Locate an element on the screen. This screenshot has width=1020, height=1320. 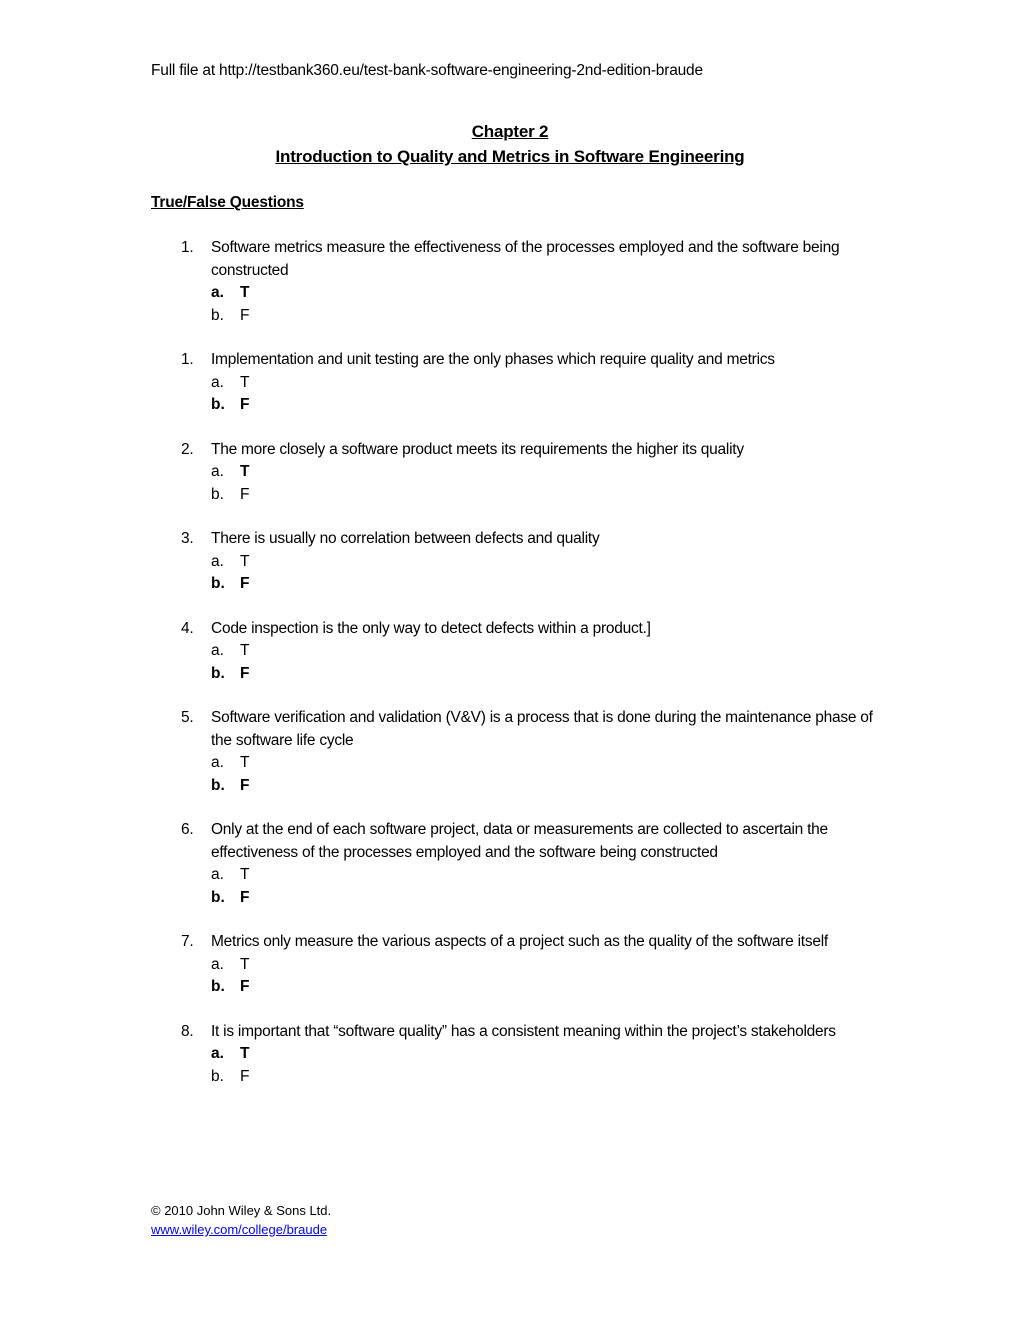
question-number: 7. is located at coordinates (187, 941).